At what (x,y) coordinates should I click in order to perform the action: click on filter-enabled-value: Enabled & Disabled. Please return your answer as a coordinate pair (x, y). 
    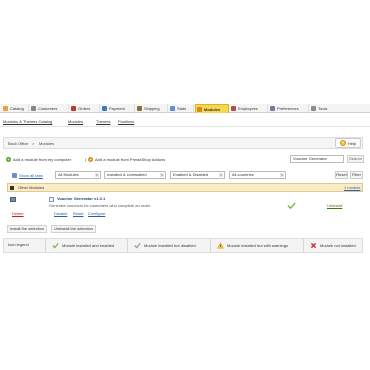
    Looking at the image, I should click on (191, 174).